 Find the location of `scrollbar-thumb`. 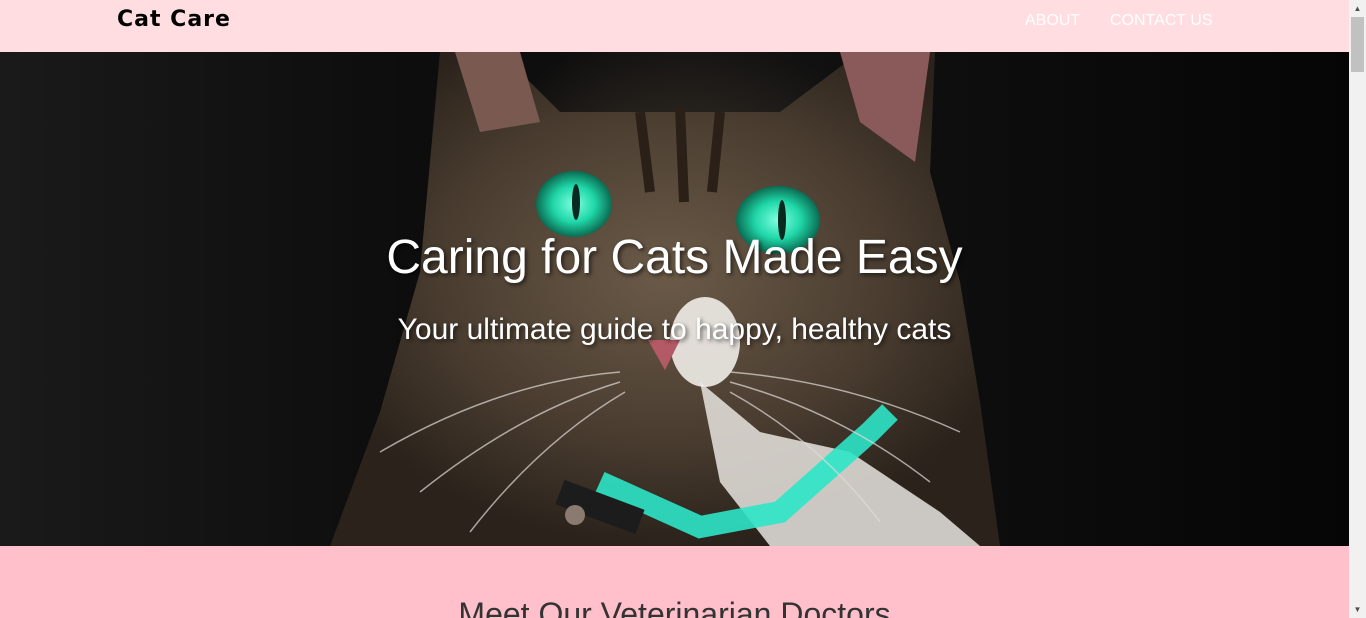

scrollbar-thumb is located at coordinates (1357, 44).